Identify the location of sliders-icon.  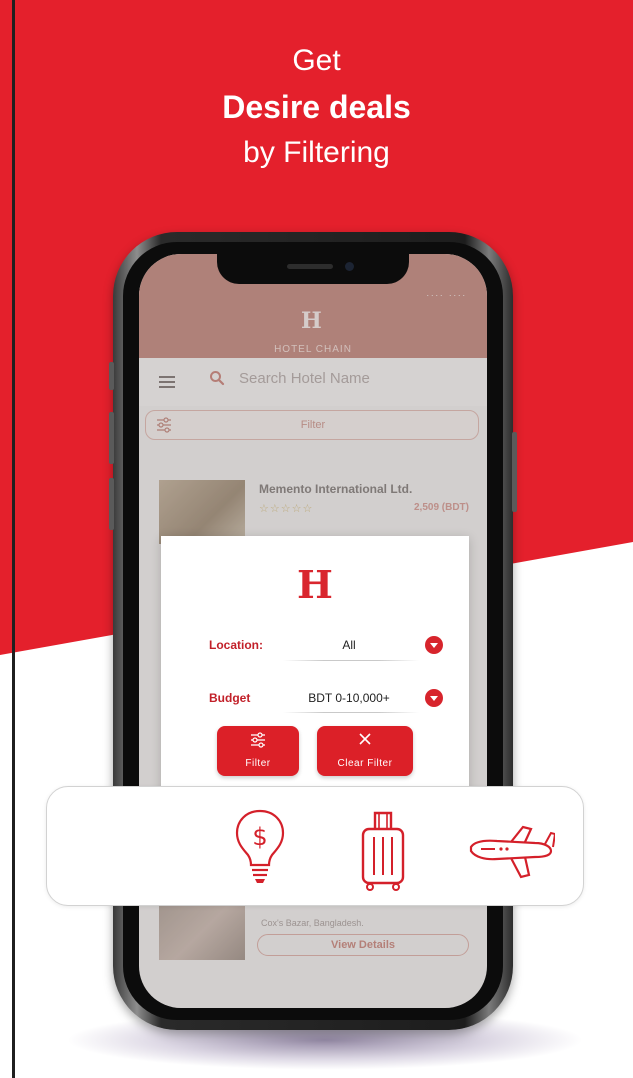
(258, 742).